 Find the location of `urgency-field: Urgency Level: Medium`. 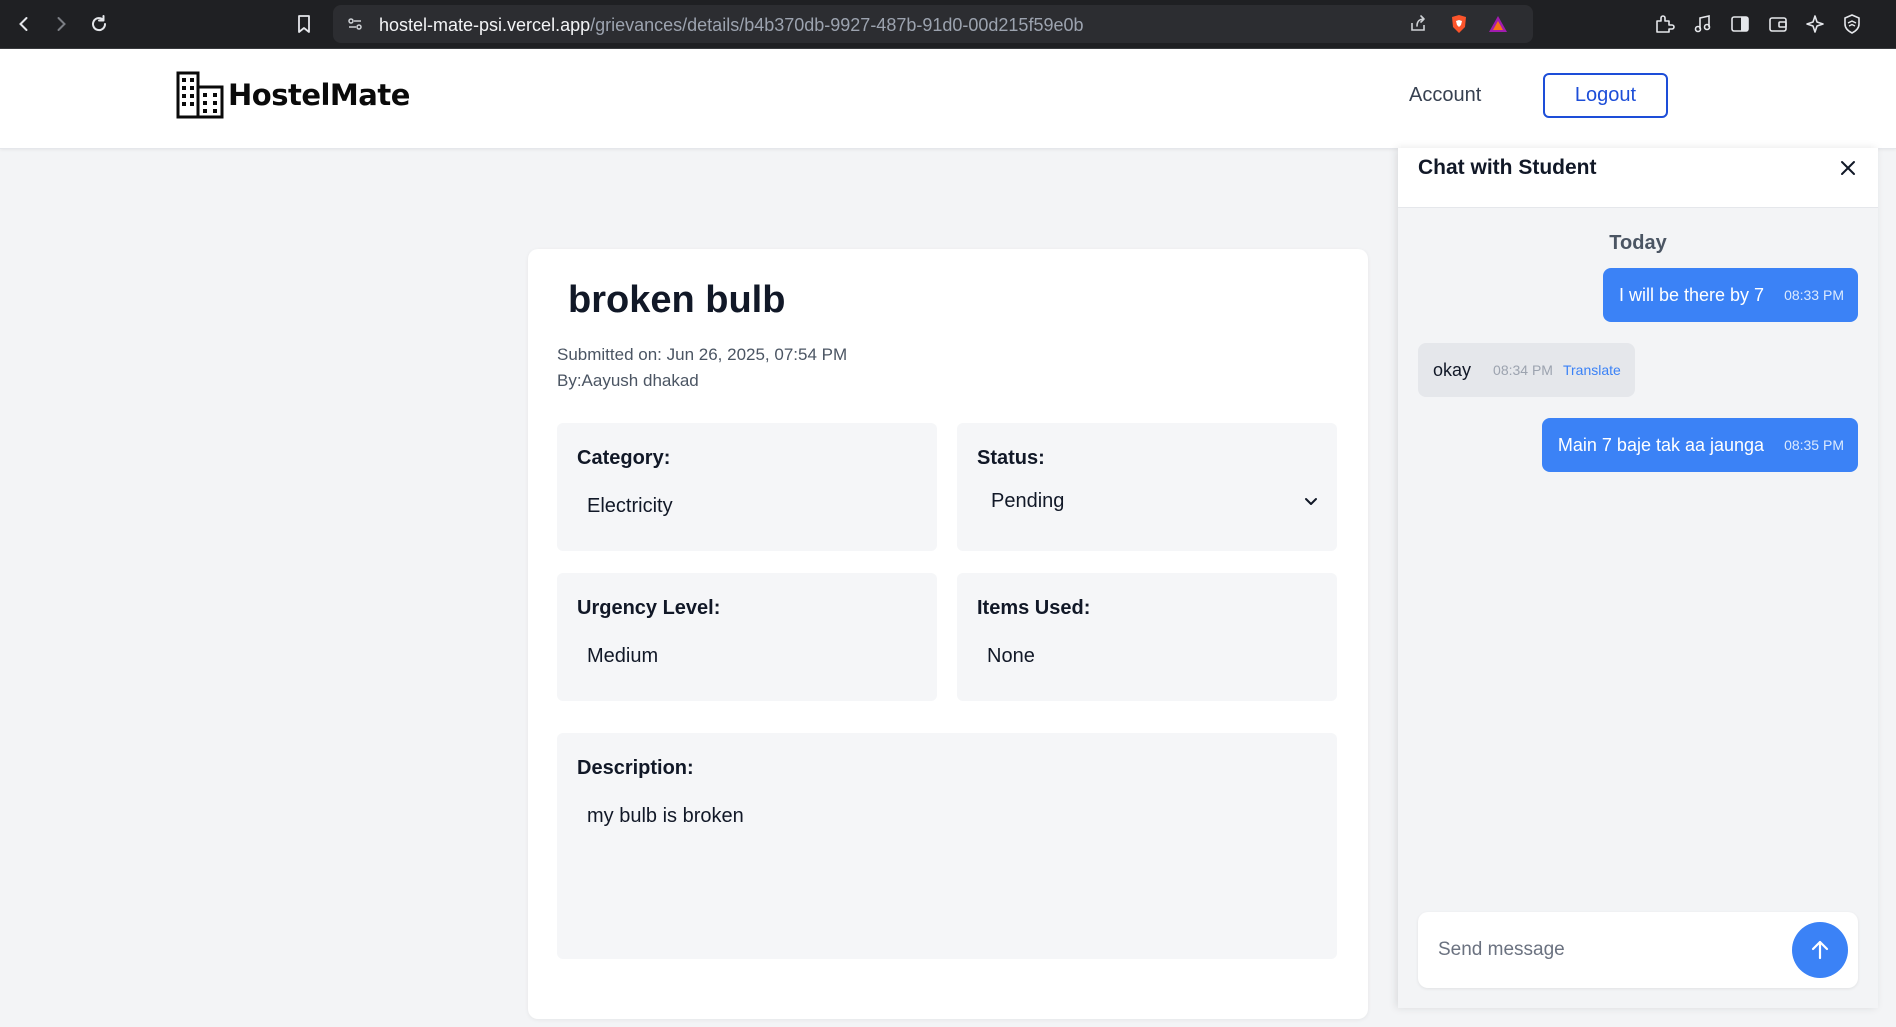

urgency-field: Urgency Level: Medium is located at coordinates (747, 637).